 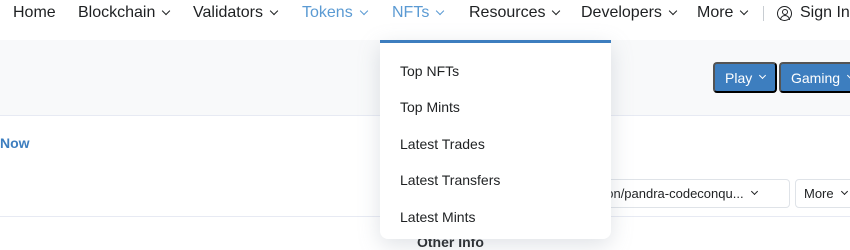 What do you see at coordinates (442, 144) in the screenshot?
I see `menu-item-latest-trades: Latest Trades` at bounding box center [442, 144].